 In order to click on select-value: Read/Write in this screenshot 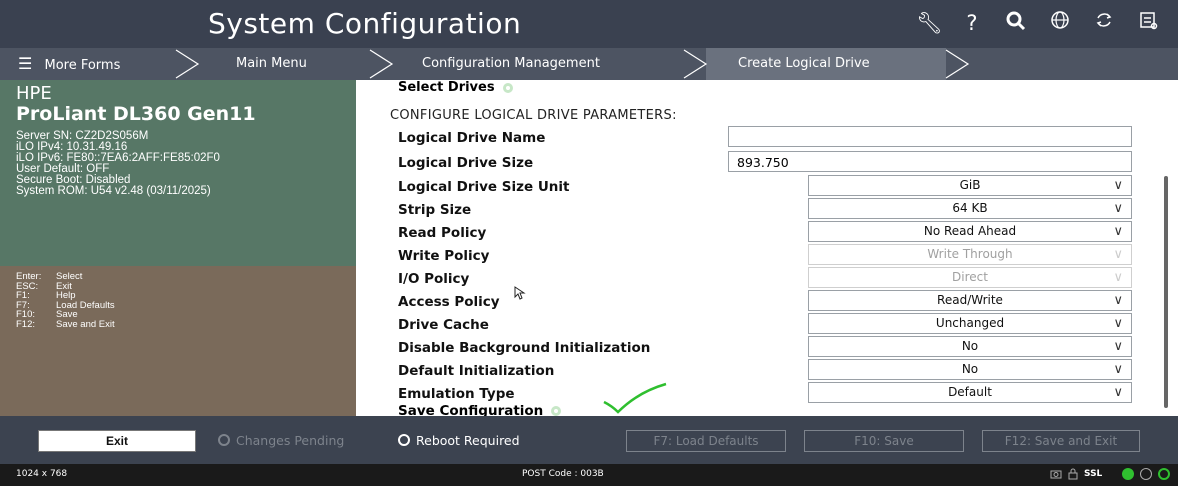, I will do `click(970, 300)`.